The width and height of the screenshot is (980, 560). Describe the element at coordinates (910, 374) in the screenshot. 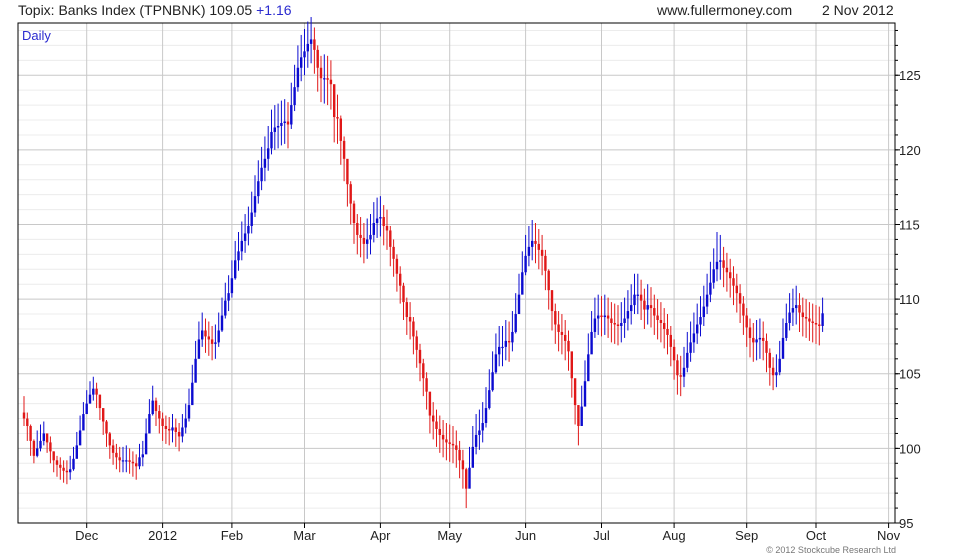

I see `y-tick-label: 105` at that location.